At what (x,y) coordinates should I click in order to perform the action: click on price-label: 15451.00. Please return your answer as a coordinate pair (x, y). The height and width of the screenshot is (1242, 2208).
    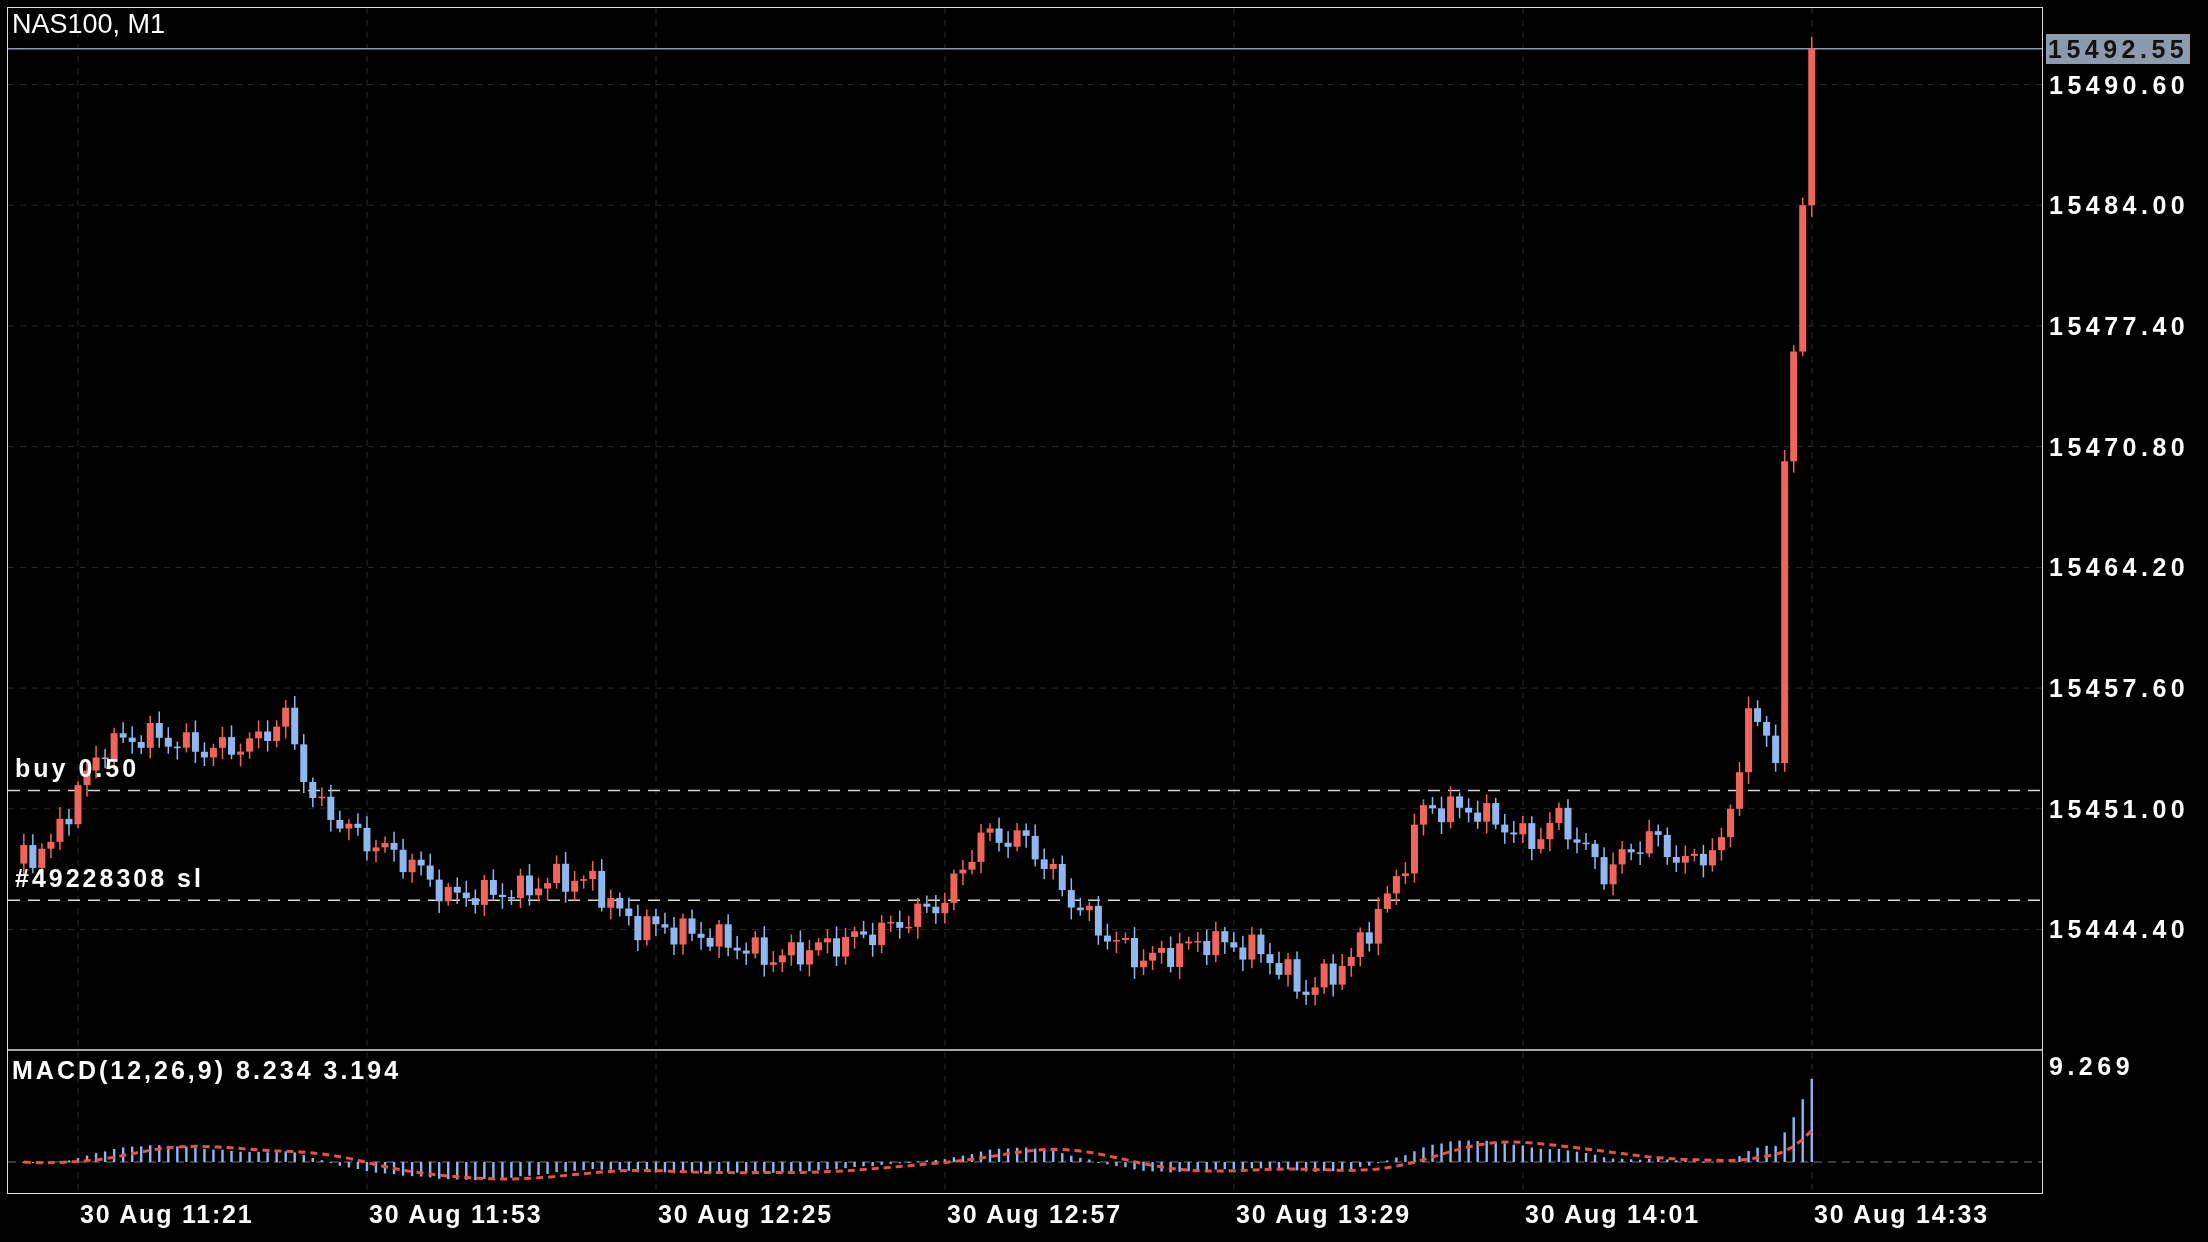
    Looking at the image, I should click on (2119, 808).